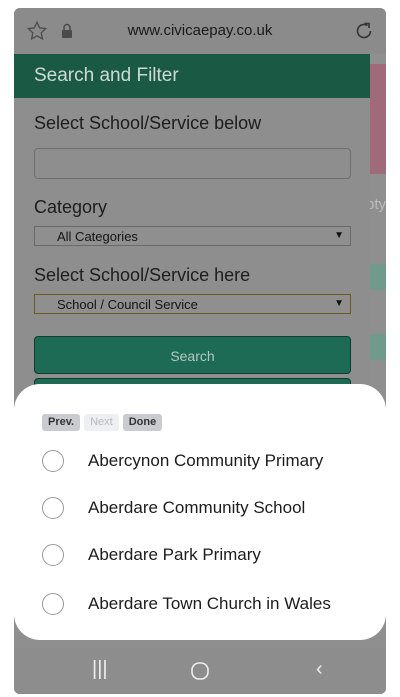  I want to click on back-icon: ‹, so click(319, 669).